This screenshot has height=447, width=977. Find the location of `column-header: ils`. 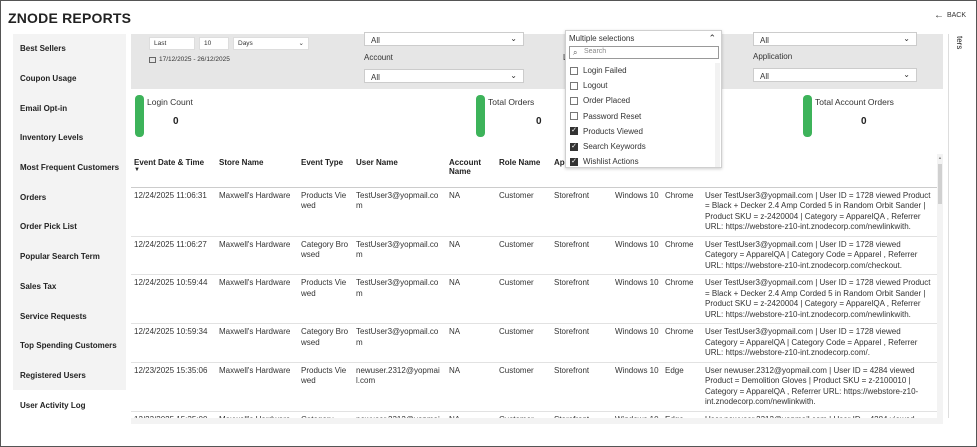

column-header: ils is located at coordinates (819, 171).